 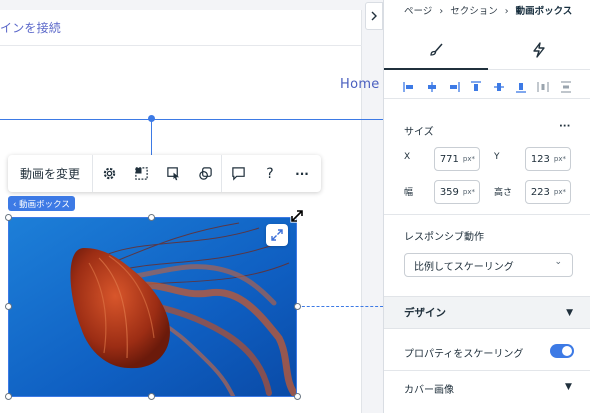 I want to click on lightning-icon, so click(x=539, y=49).